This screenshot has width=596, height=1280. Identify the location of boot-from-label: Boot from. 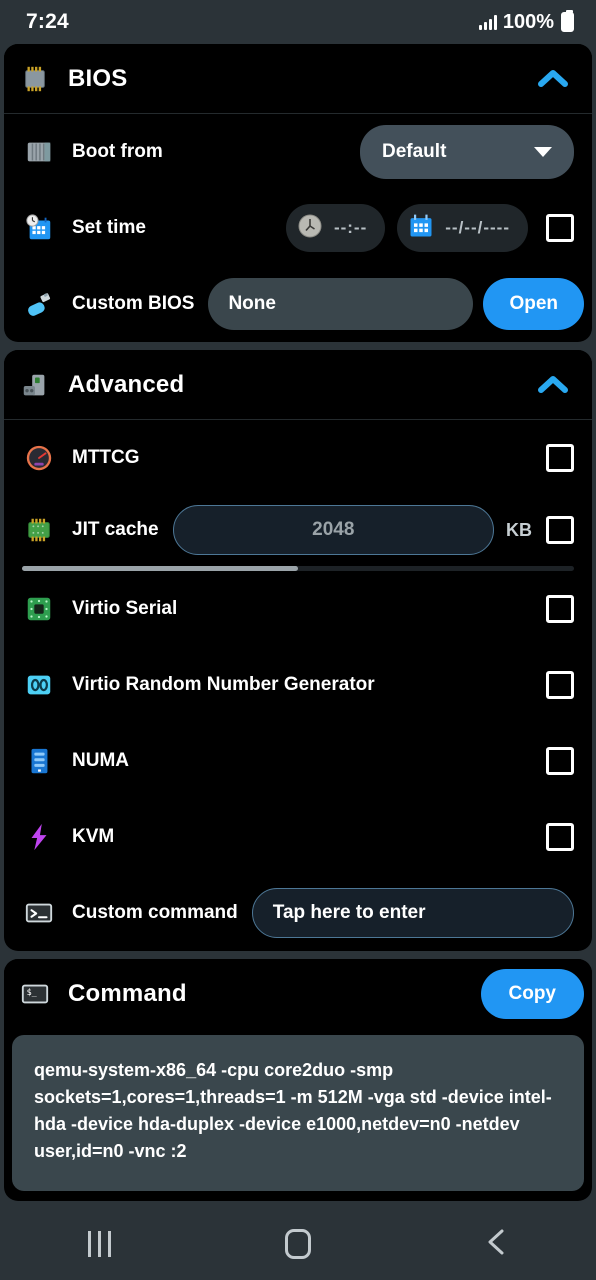
(117, 151).